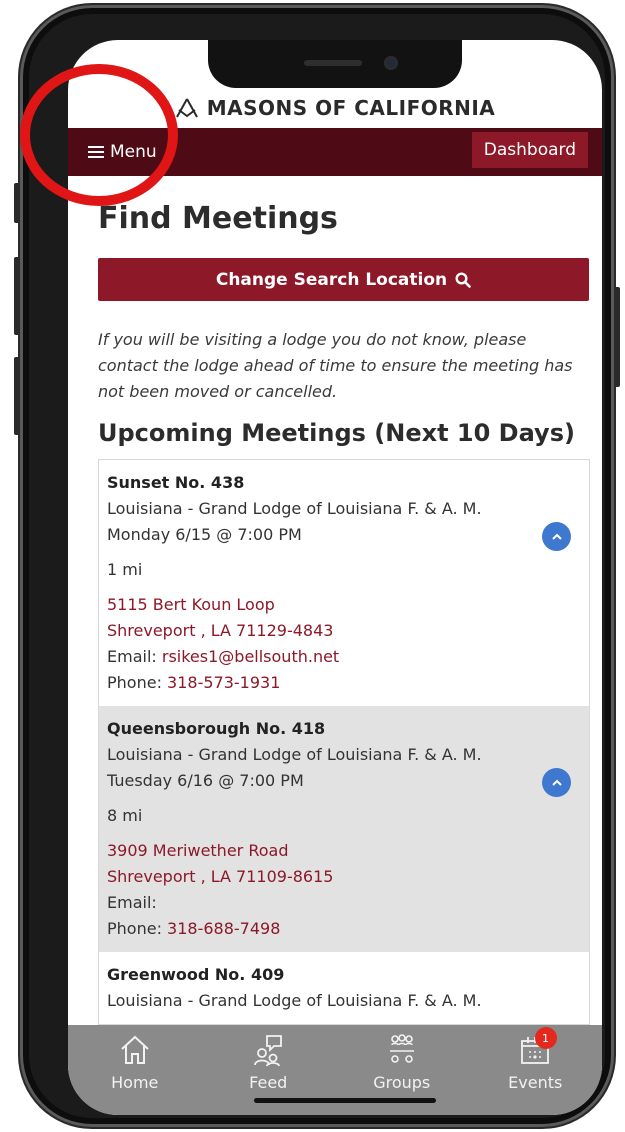 This screenshot has width=625, height=1132. Describe the element at coordinates (391, 63) in the screenshot. I see `front-camera` at that location.